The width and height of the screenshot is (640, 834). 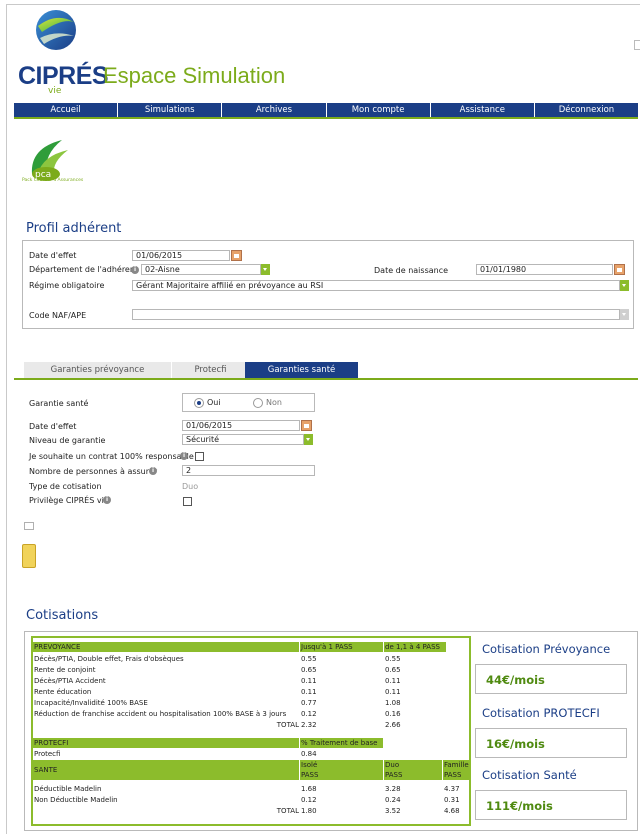 What do you see at coordinates (63, 76) in the screenshot?
I see `brand-name: CIPRÉS` at bounding box center [63, 76].